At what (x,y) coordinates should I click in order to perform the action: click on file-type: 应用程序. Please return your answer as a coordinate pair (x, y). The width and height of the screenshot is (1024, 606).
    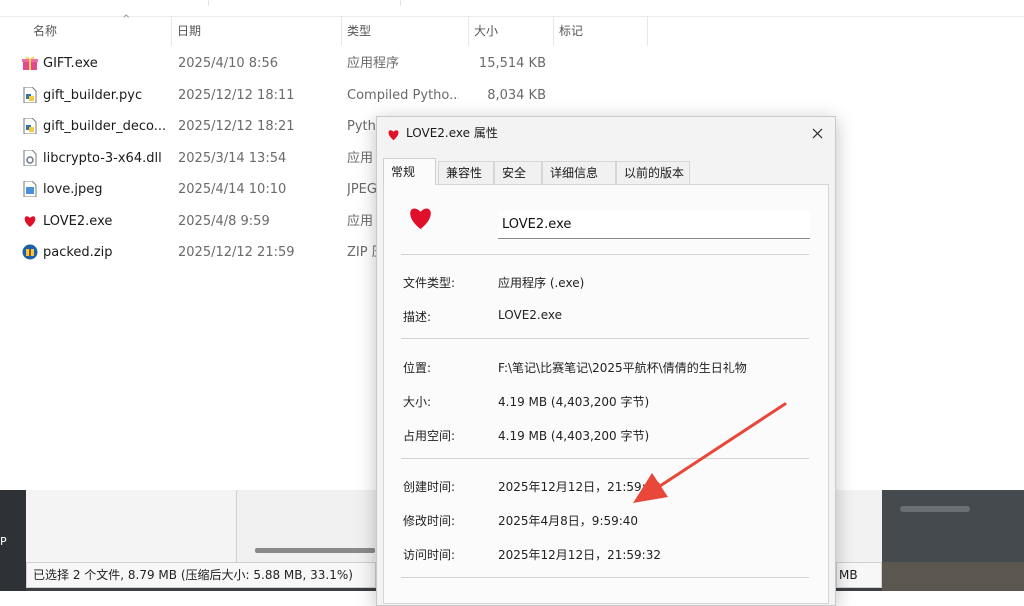
    Looking at the image, I should click on (373, 63).